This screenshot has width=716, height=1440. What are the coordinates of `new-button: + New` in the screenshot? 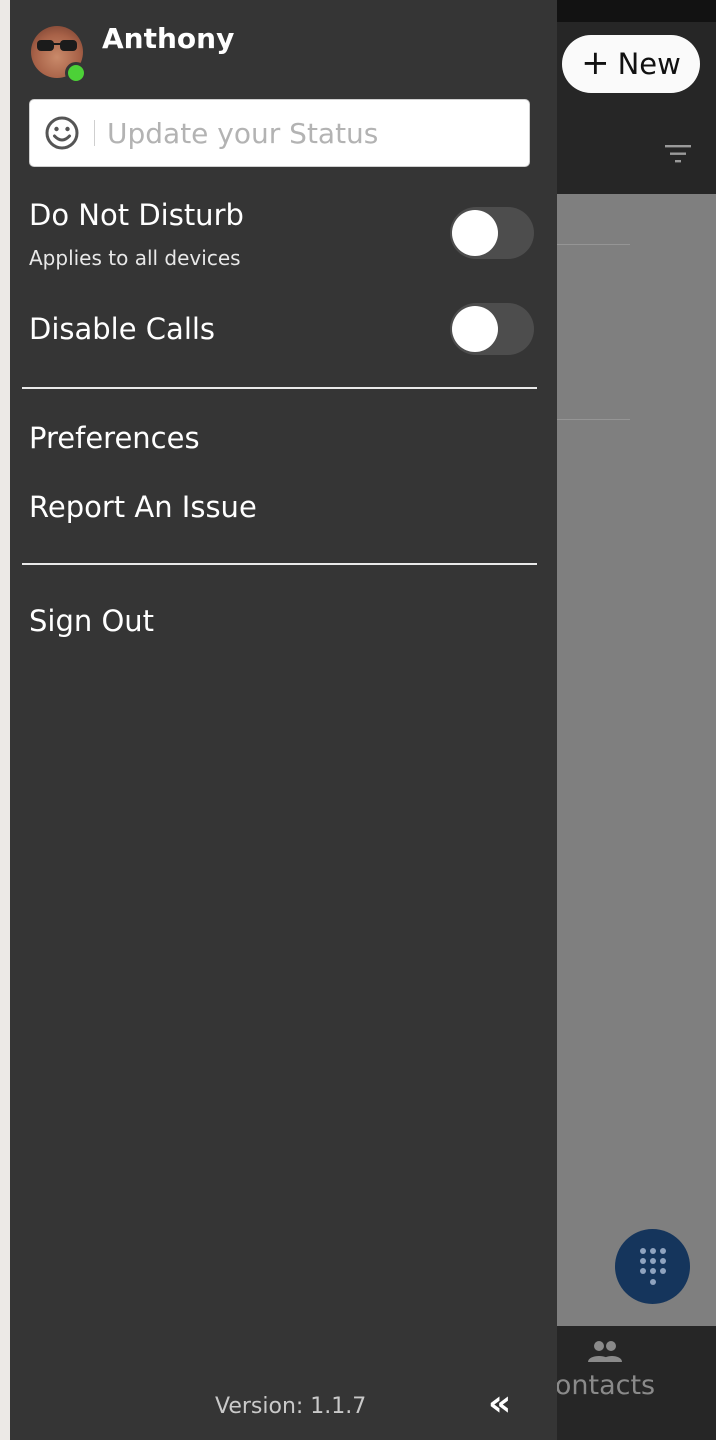 It's located at (631, 64).